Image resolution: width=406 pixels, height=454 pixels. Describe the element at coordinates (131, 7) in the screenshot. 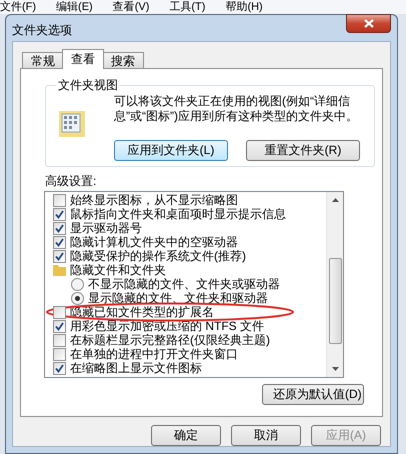

I see `menu-item: 查看(V)` at that location.